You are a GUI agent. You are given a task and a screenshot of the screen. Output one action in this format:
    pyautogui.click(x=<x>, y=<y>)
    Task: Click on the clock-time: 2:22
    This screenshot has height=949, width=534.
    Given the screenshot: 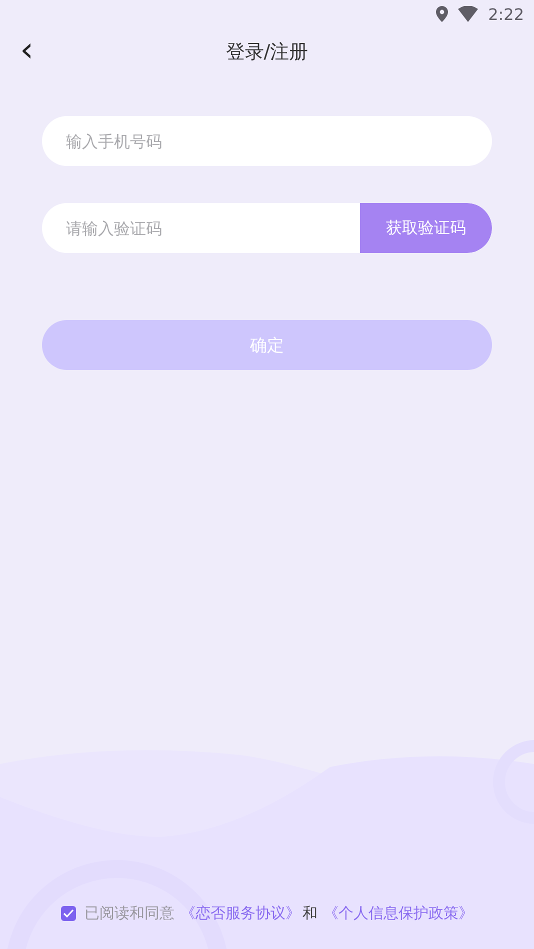 What is the action you would take?
    pyautogui.click(x=506, y=14)
    